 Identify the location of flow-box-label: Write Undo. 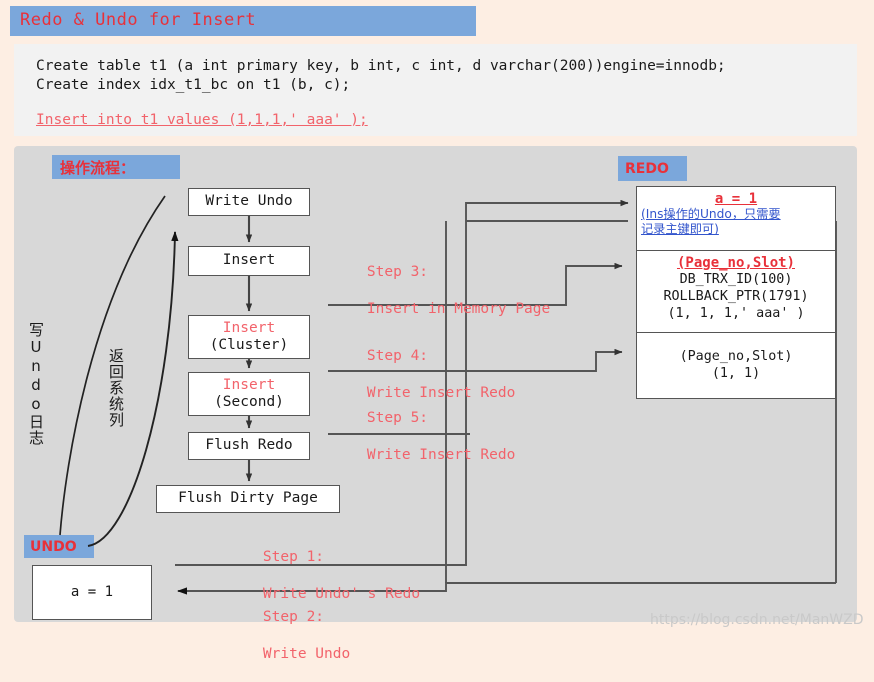
(249, 201).